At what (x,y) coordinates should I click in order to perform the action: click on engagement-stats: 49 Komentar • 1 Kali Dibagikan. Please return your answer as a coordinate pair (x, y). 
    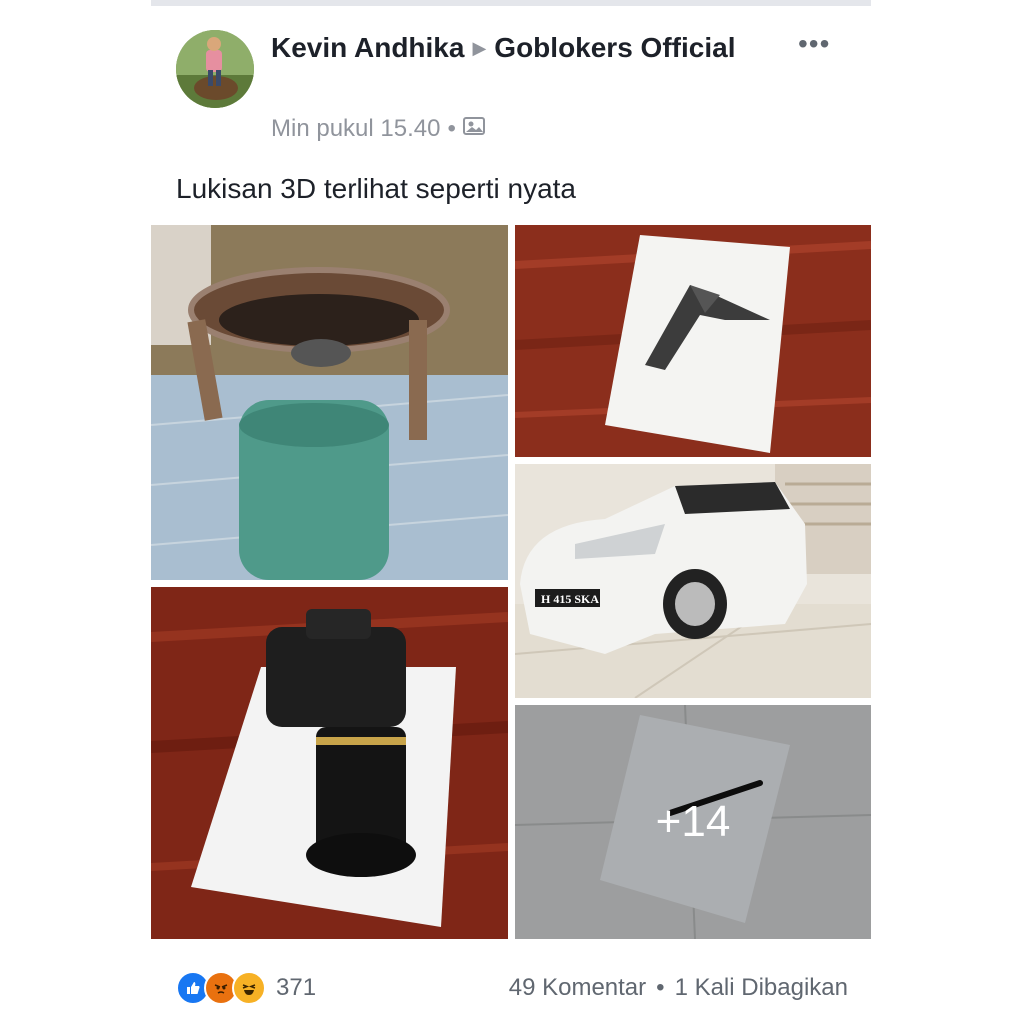
    Looking at the image, I should click on (678, 988).